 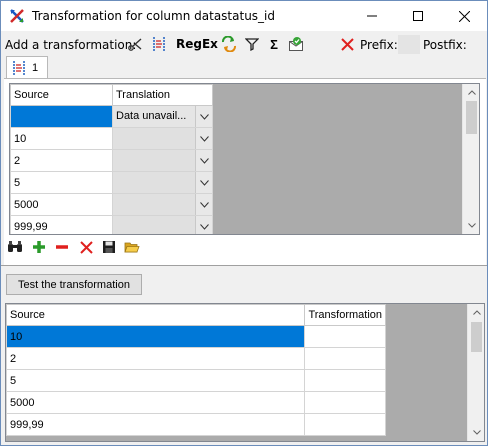 What do you see at coordinates (74, 284) in the screenshot?
I see `test-transformation-button: Test the transformation` at bounding box center [74, 284].